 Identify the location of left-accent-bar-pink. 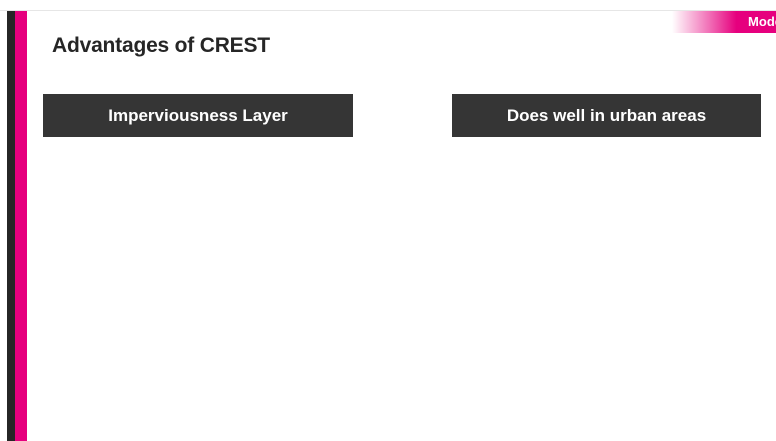
(21, 226).